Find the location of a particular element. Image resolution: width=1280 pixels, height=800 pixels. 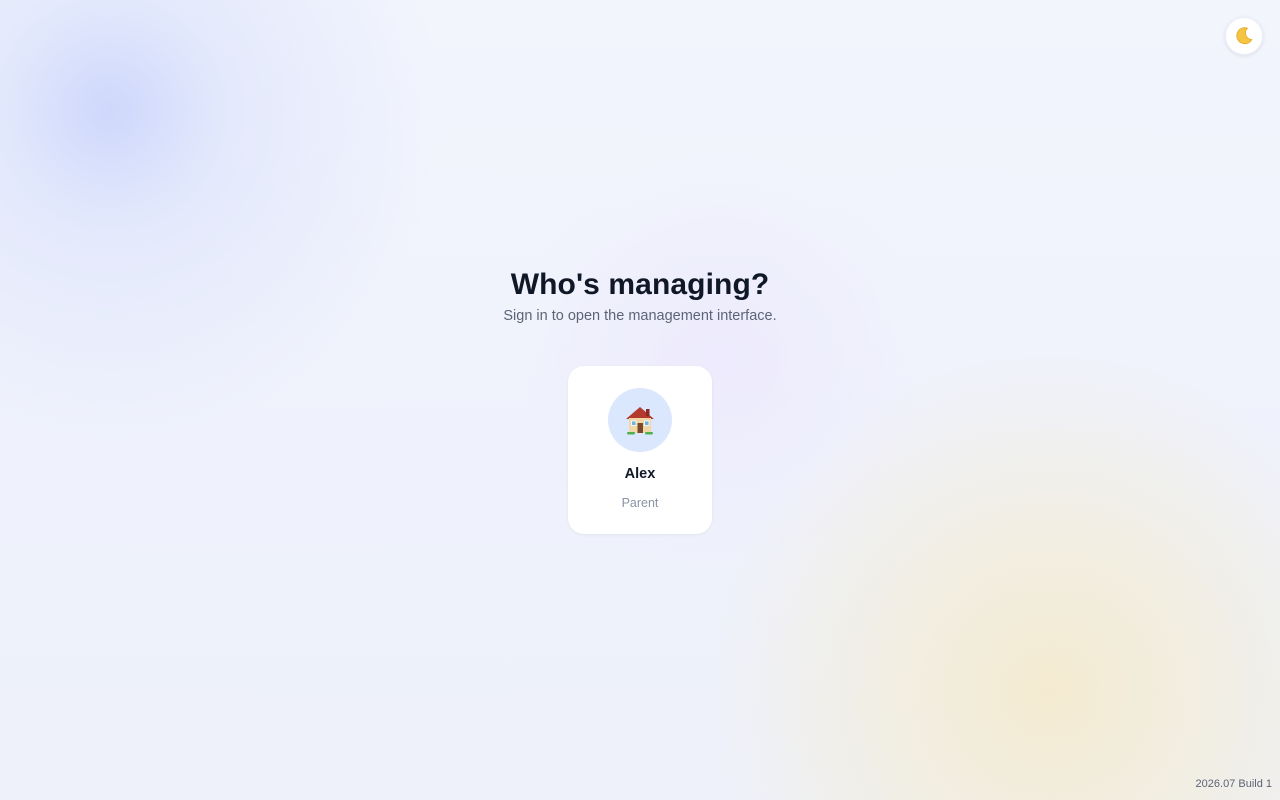

version-label: 2026.07 Build 1 is located at coordinates (1233, 784).